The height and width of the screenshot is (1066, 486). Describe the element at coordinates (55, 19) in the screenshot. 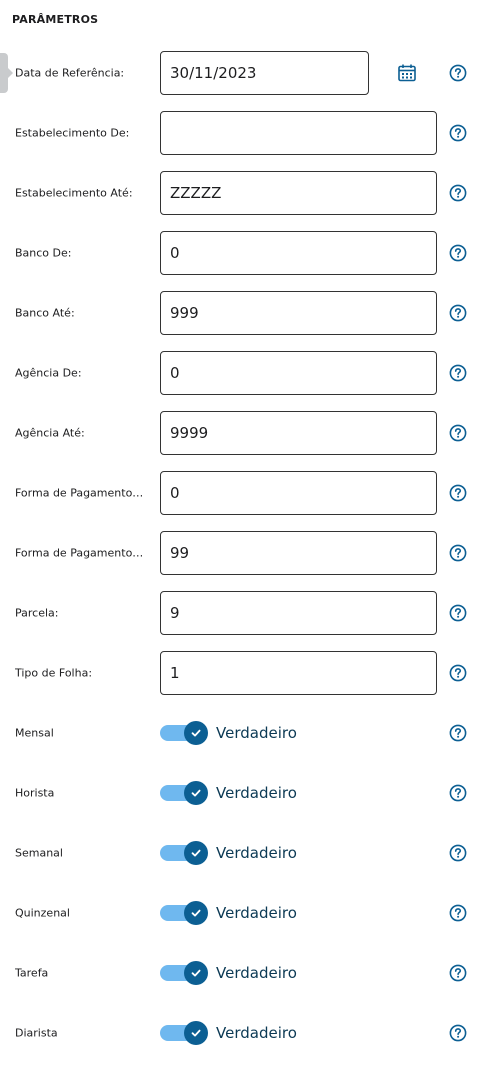

I see `section-title: PARÂMETROS` at that location.